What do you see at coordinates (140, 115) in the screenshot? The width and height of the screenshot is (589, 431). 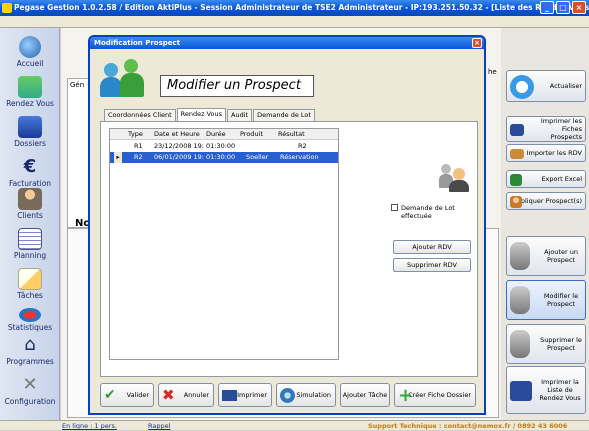 I see `tab-coordonnees-client: Coordonnées Client` at bounding box center [140, 115].